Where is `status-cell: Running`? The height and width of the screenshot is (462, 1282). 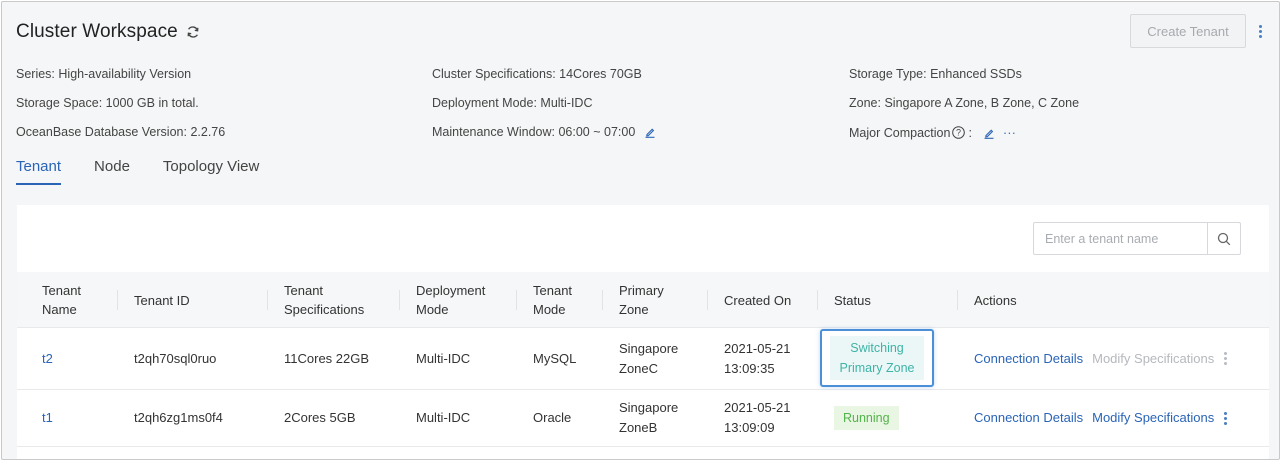
status-cell: Running is located at coordinates (866, 418).